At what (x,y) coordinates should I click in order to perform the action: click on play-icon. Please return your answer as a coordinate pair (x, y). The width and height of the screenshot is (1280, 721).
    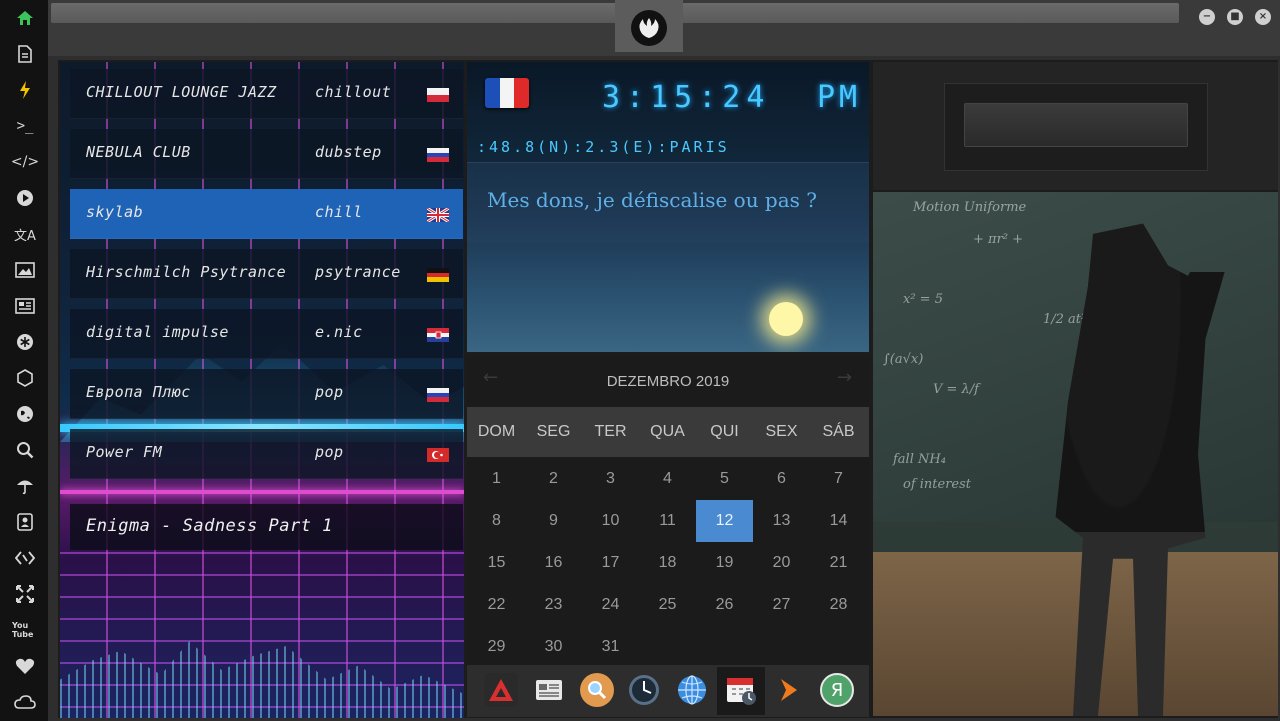
    Looking at the image, I should click on (25, 198).